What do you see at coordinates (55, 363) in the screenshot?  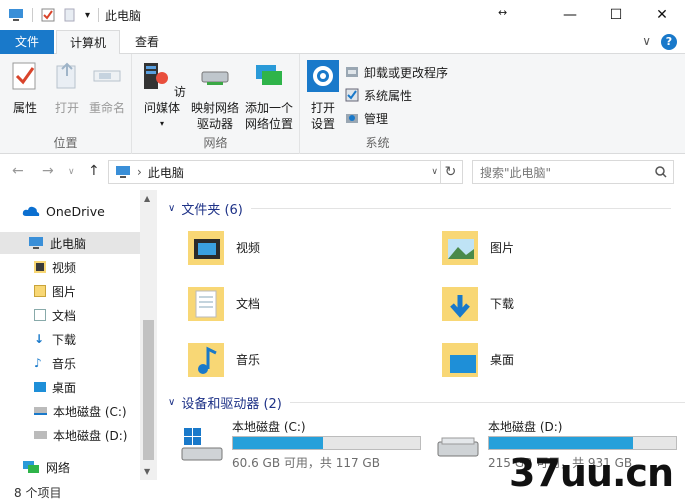 I see `sidebar-item-music: ♪ 音乐` at bounding box center [55, 363].